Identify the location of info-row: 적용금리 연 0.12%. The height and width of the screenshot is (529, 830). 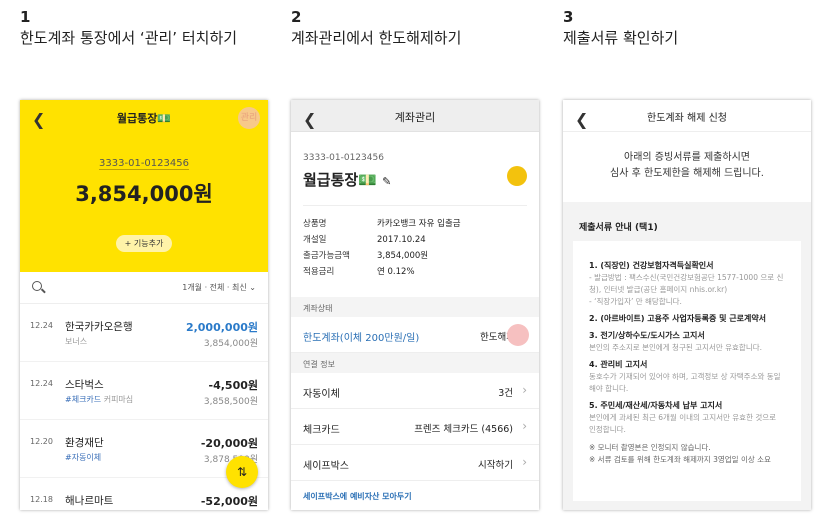
(382, 272).